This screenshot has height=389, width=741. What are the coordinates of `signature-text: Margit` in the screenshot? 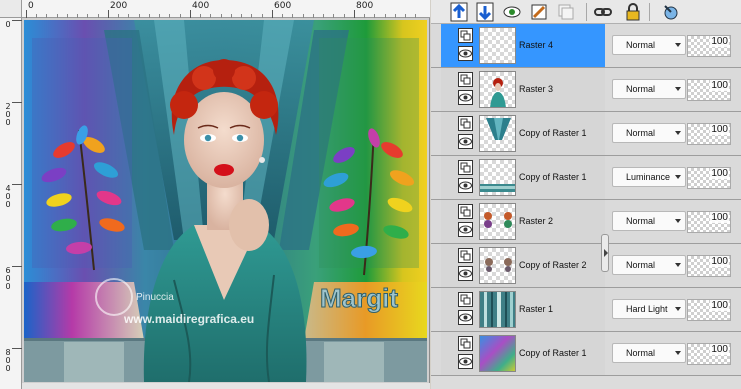 It's located at (359, 298).